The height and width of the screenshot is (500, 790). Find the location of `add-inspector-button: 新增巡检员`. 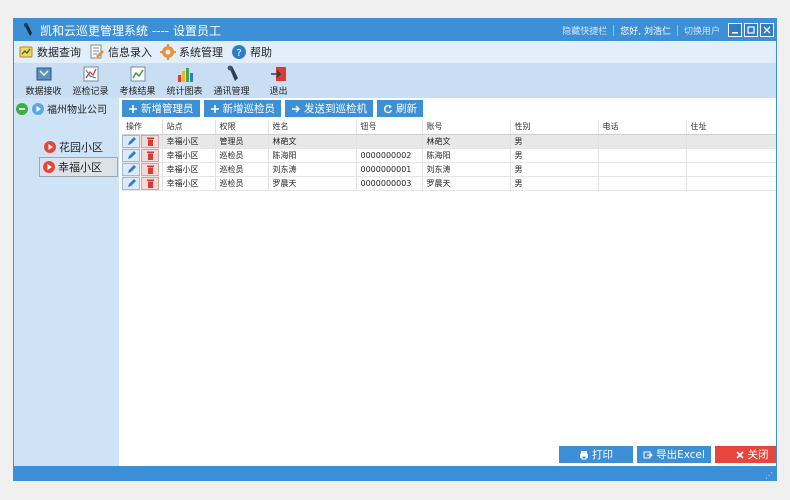

add-inspector-button: 新增巡检员 is located at coordinates (242, 108).